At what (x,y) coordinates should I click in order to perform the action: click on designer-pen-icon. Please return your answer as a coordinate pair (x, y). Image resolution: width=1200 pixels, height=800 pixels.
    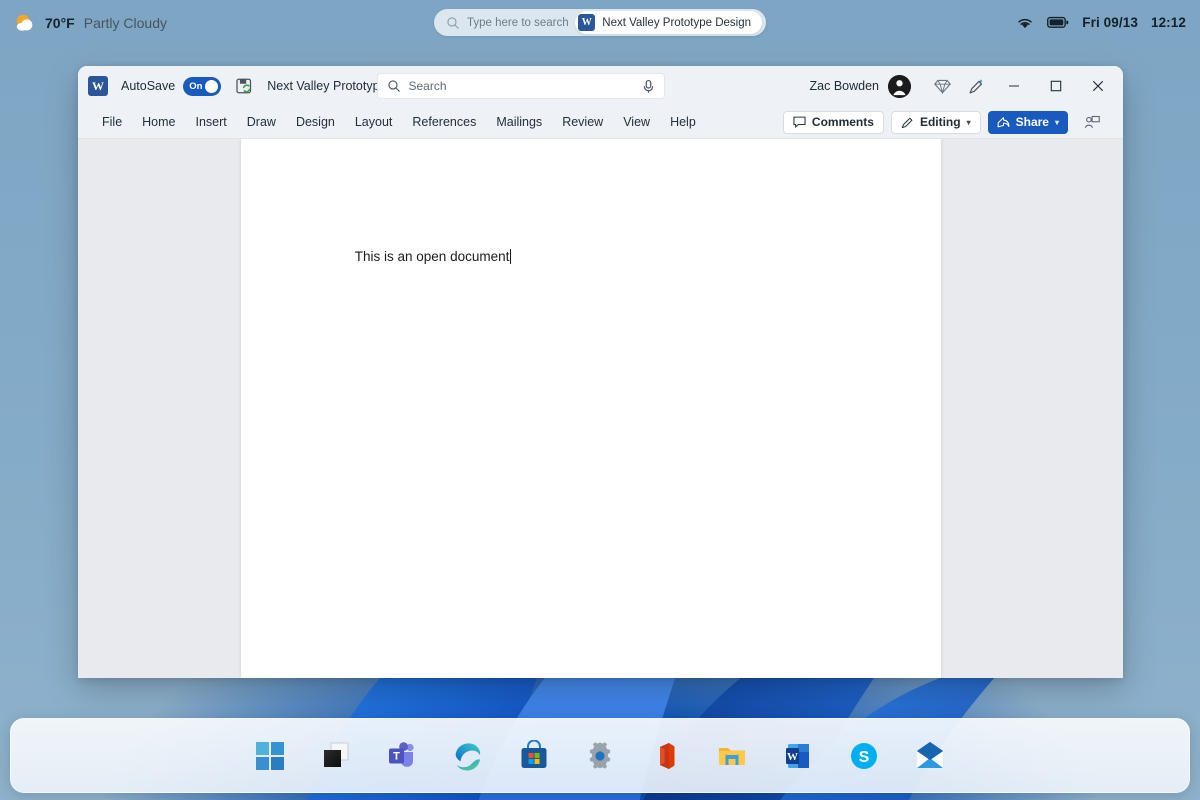
    Looking at the image, I should click on (976, 86).